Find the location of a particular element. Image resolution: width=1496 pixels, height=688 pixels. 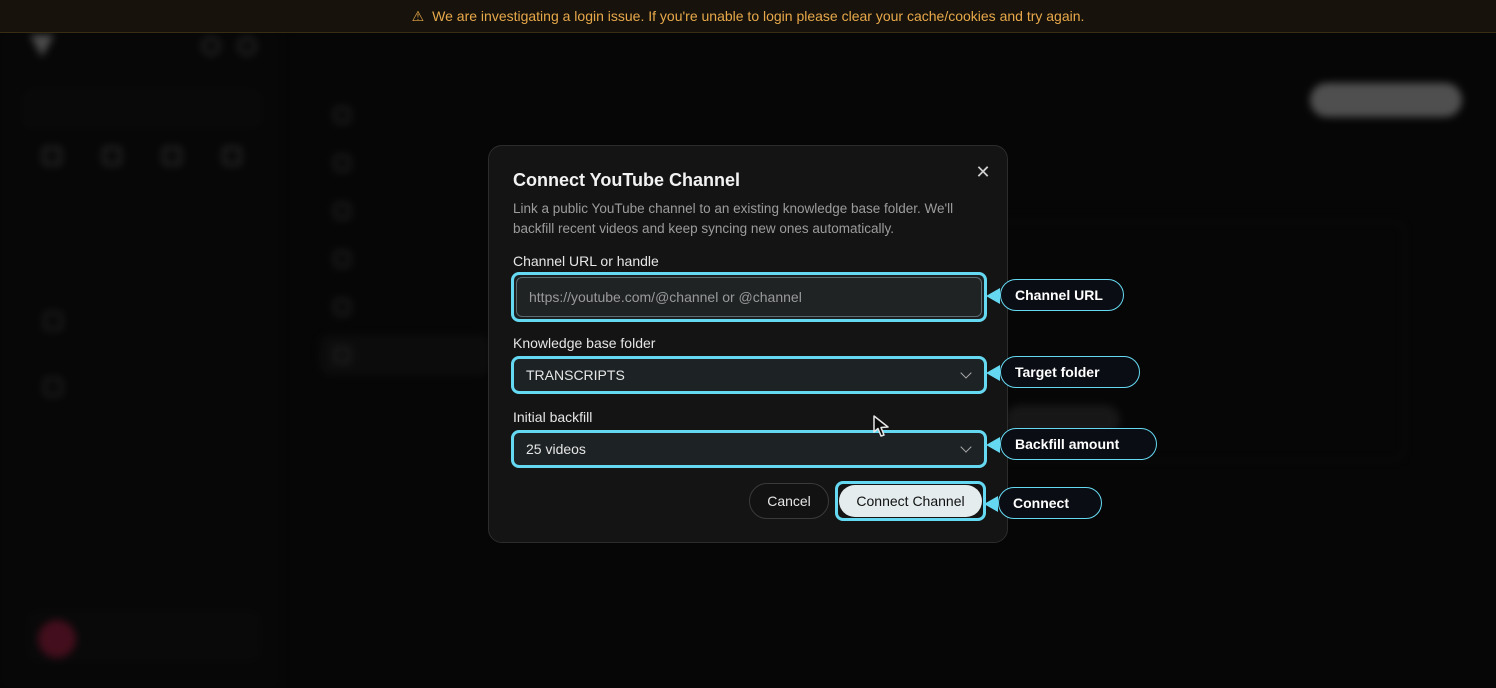

folder-label: Knowledge base folder is located at coordinates (584, 343).